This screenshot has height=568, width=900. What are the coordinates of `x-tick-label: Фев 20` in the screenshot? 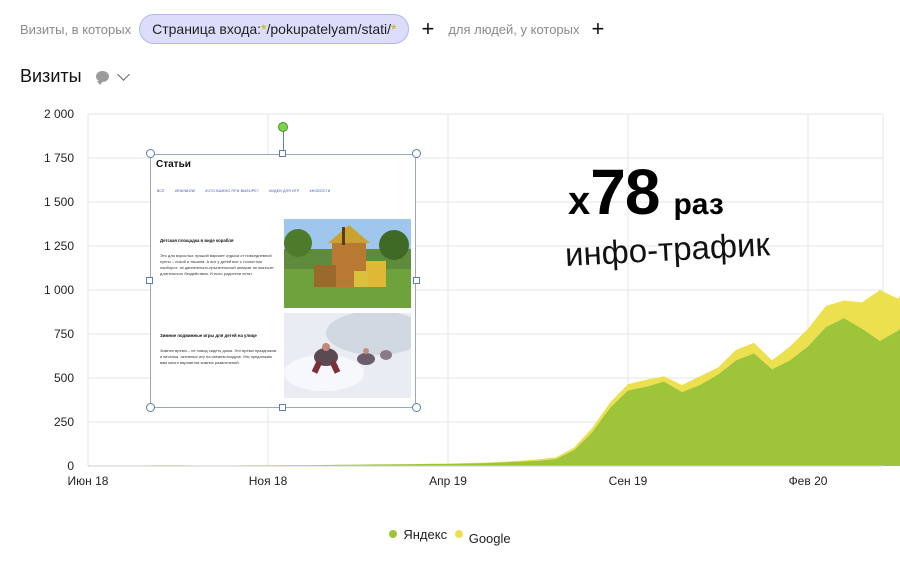 It's located at (808, 481).